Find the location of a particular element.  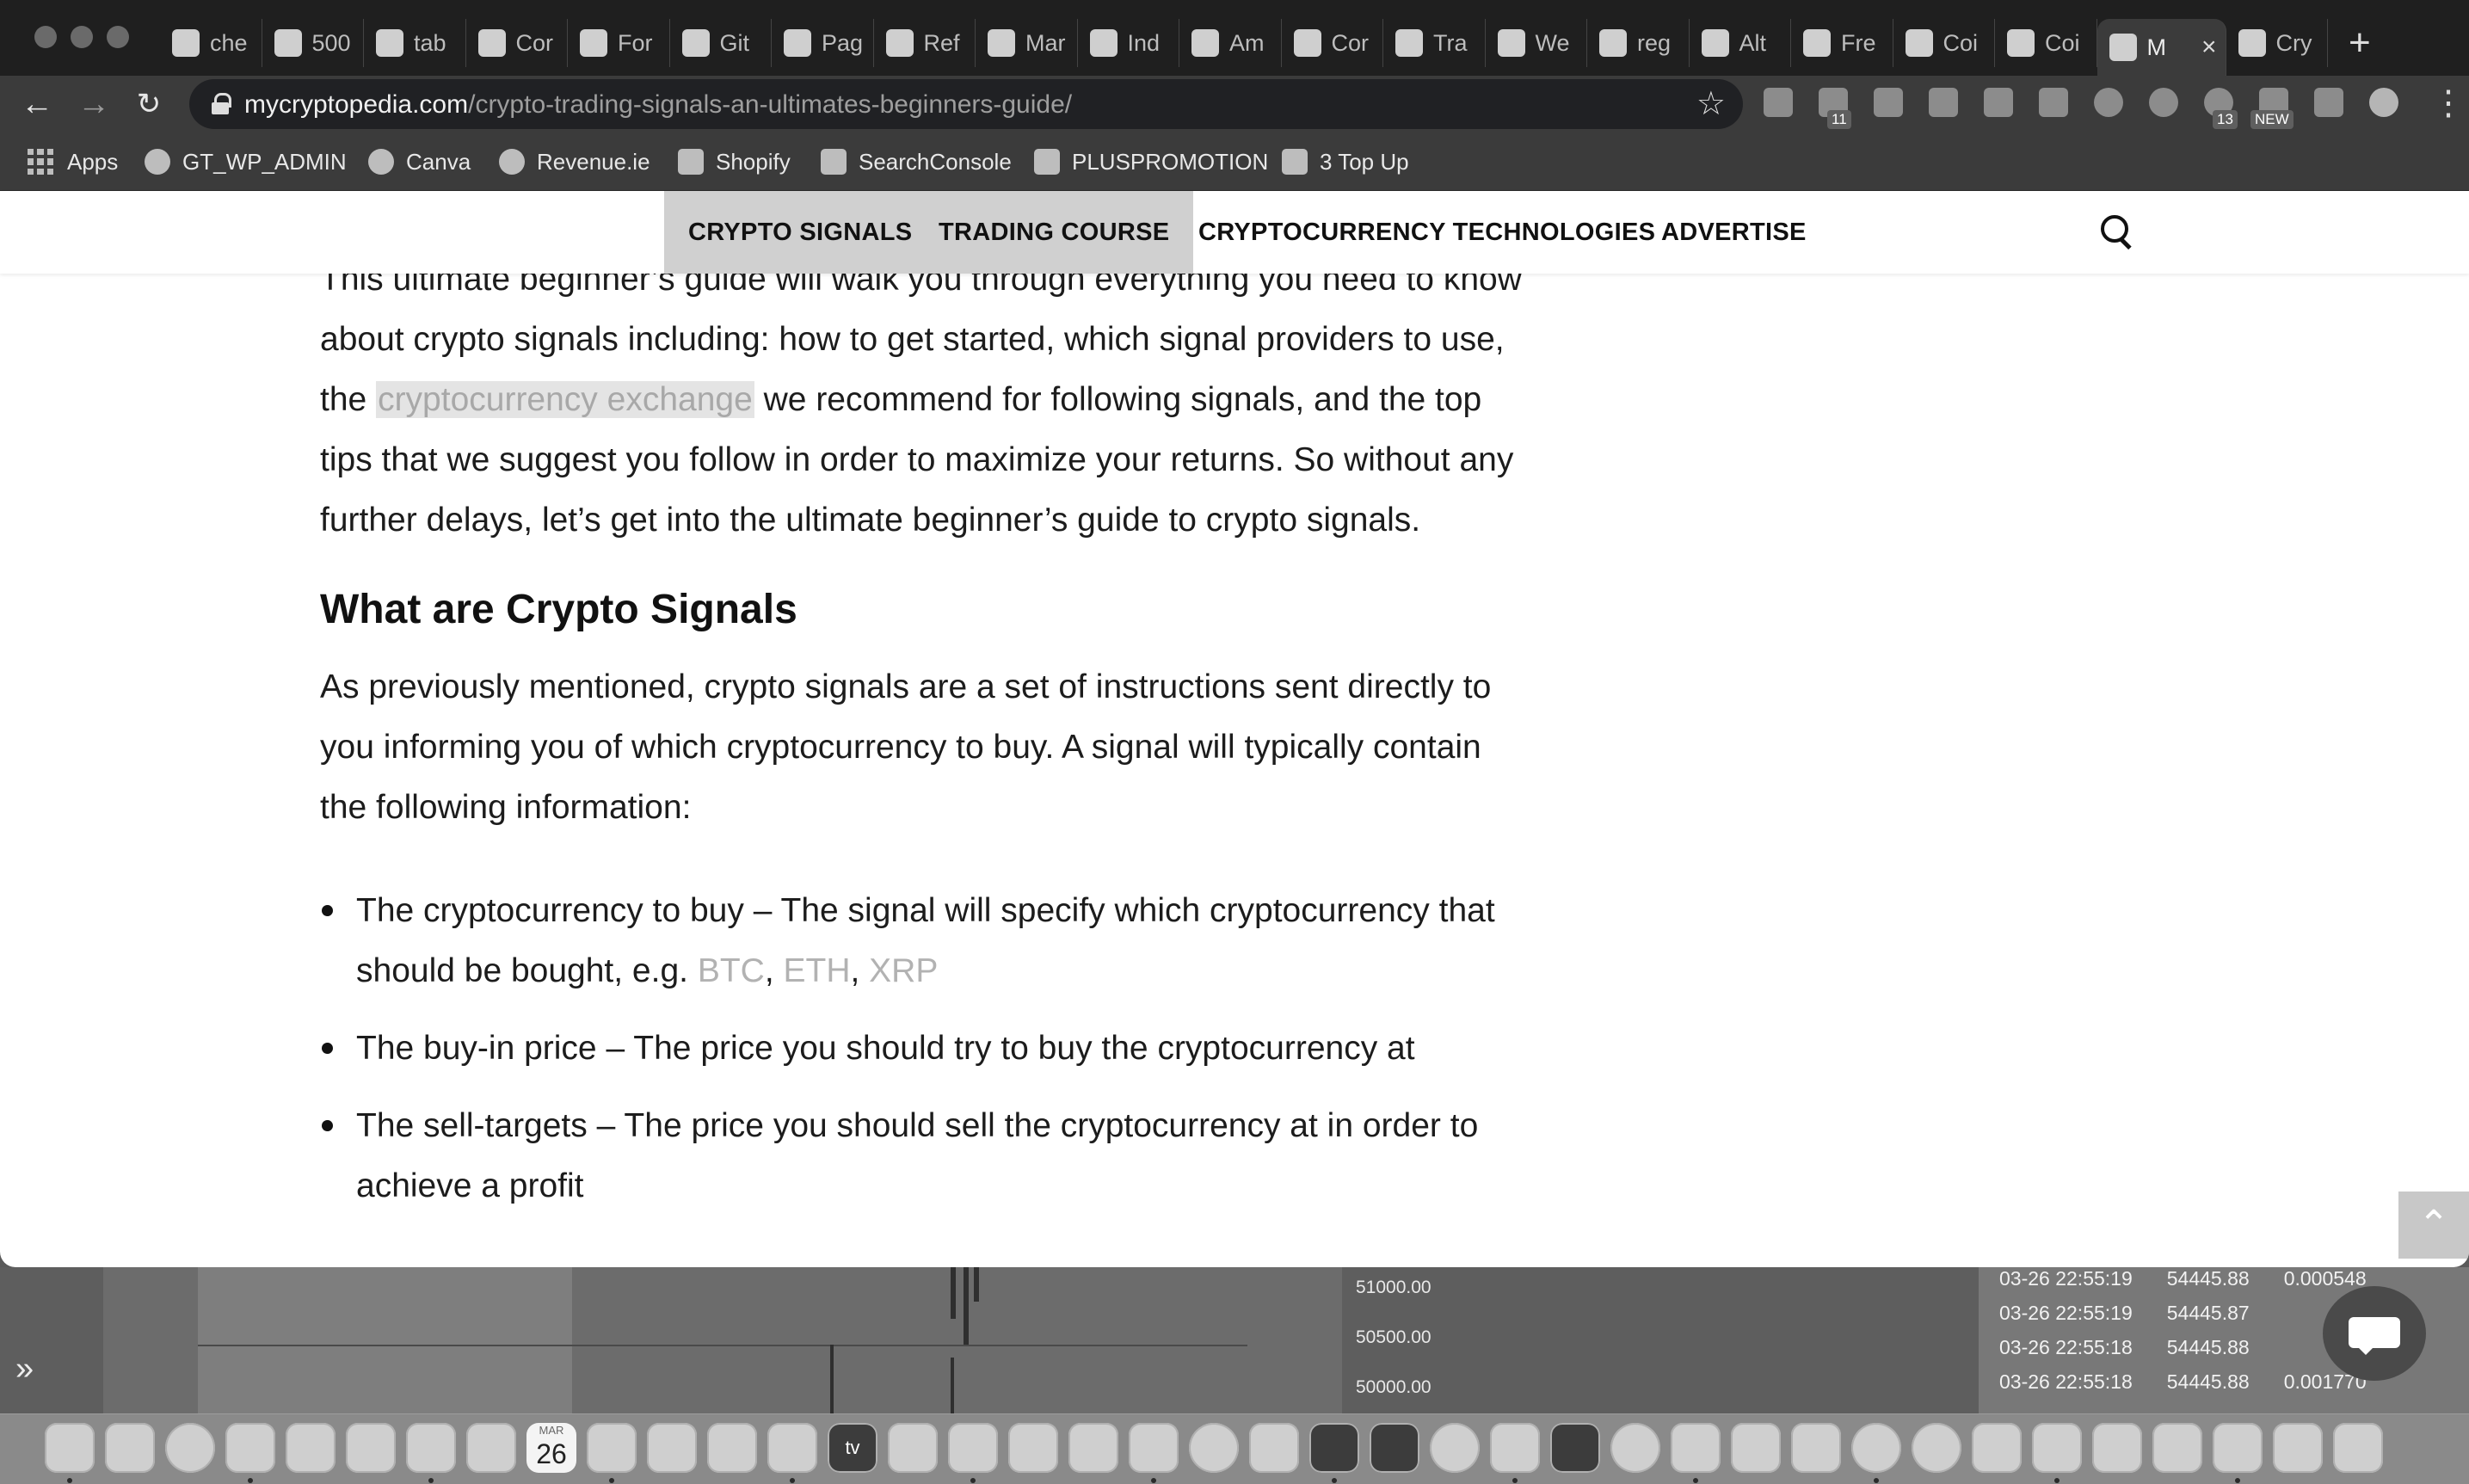

browser-tab: Cry is located at coordinates (2277, 43).